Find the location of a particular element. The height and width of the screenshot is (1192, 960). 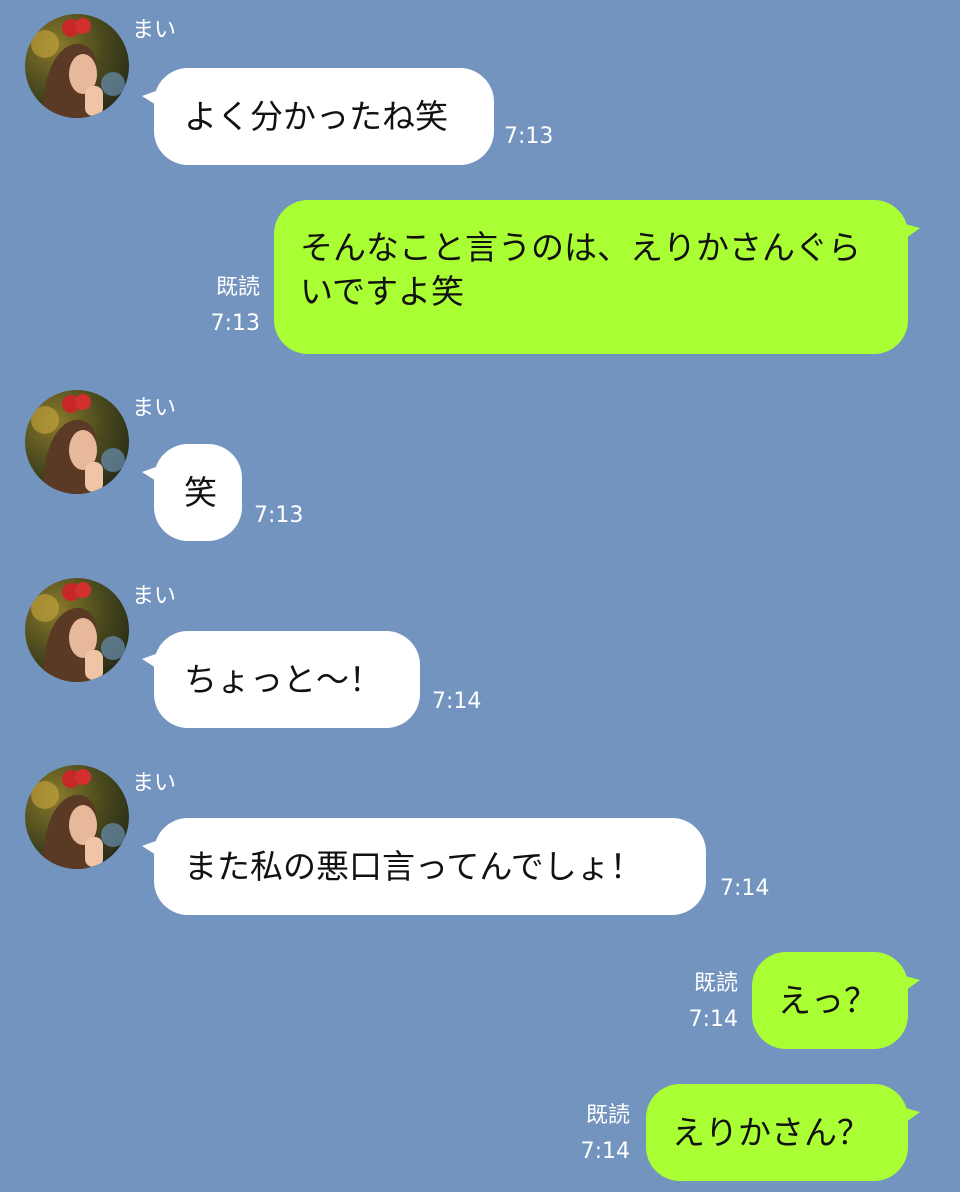

message-text: えっ？ is located at coordinates (827, 1000).